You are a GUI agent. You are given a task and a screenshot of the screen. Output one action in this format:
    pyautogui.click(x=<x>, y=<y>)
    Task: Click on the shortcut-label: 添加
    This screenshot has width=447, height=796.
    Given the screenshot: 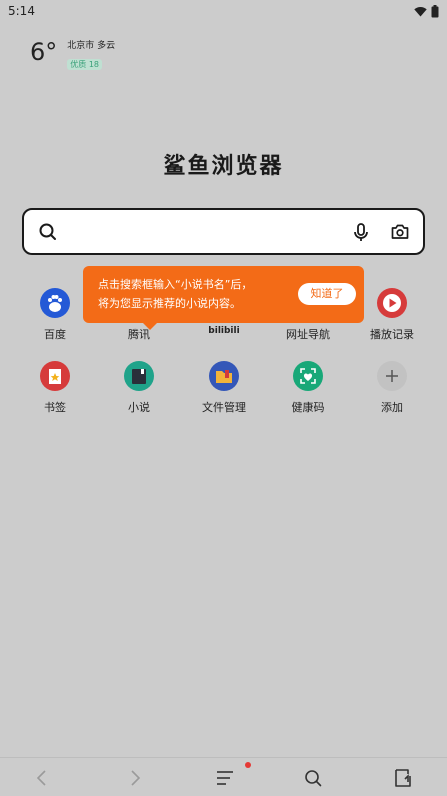 What is the action you would take?
    pyautogui.click(x=392, y=407)
    